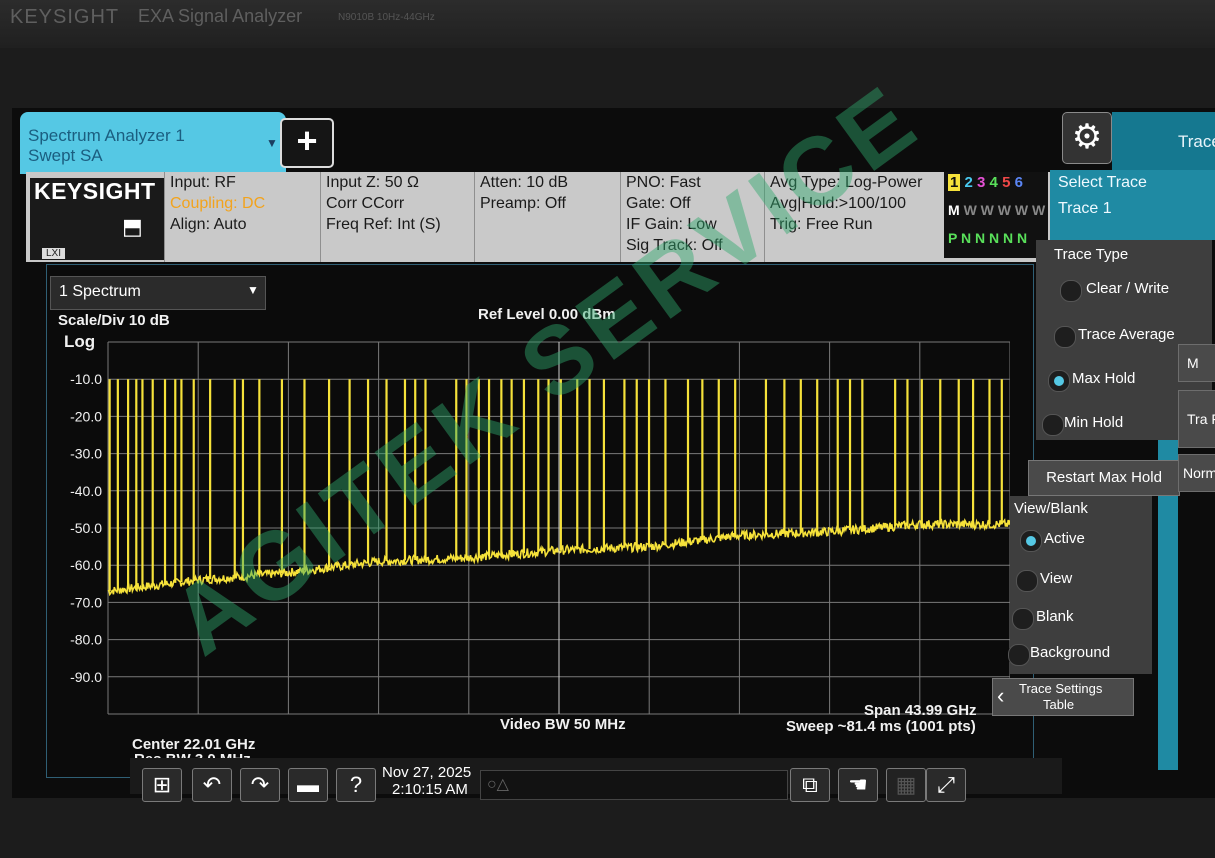 The height and width of the screenshot is (858, 1215). What do you see at coordinates (1022, 238) in the screenshot?
I see `trace-detector-6: N` at bounding box center [1022, 238].